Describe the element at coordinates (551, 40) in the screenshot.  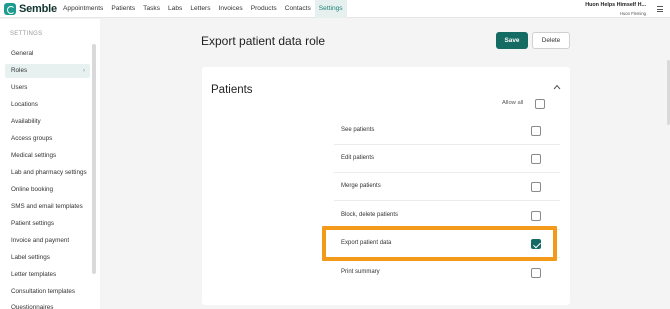
I see `delete-button: Delete` at that location.